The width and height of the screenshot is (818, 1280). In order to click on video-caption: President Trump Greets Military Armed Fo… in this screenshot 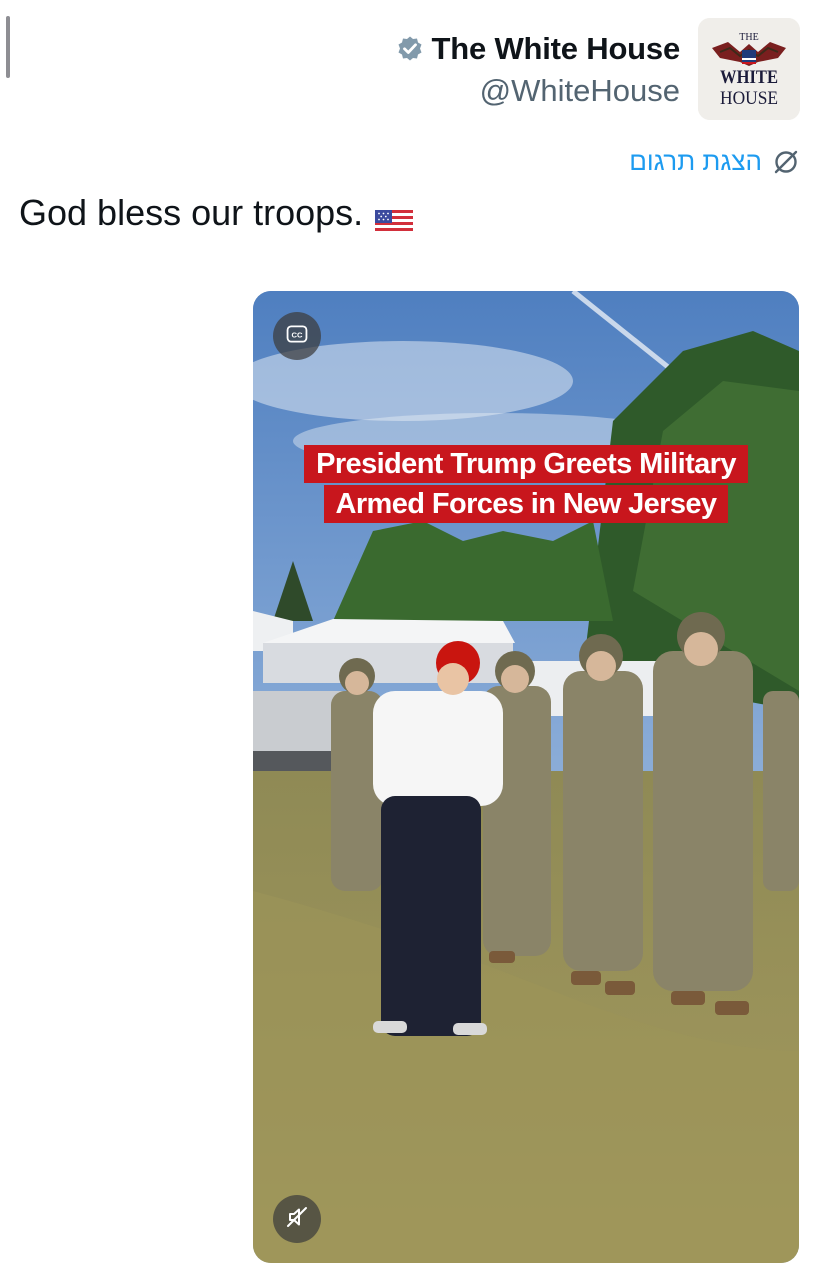, I will do `click(526, 484)`.